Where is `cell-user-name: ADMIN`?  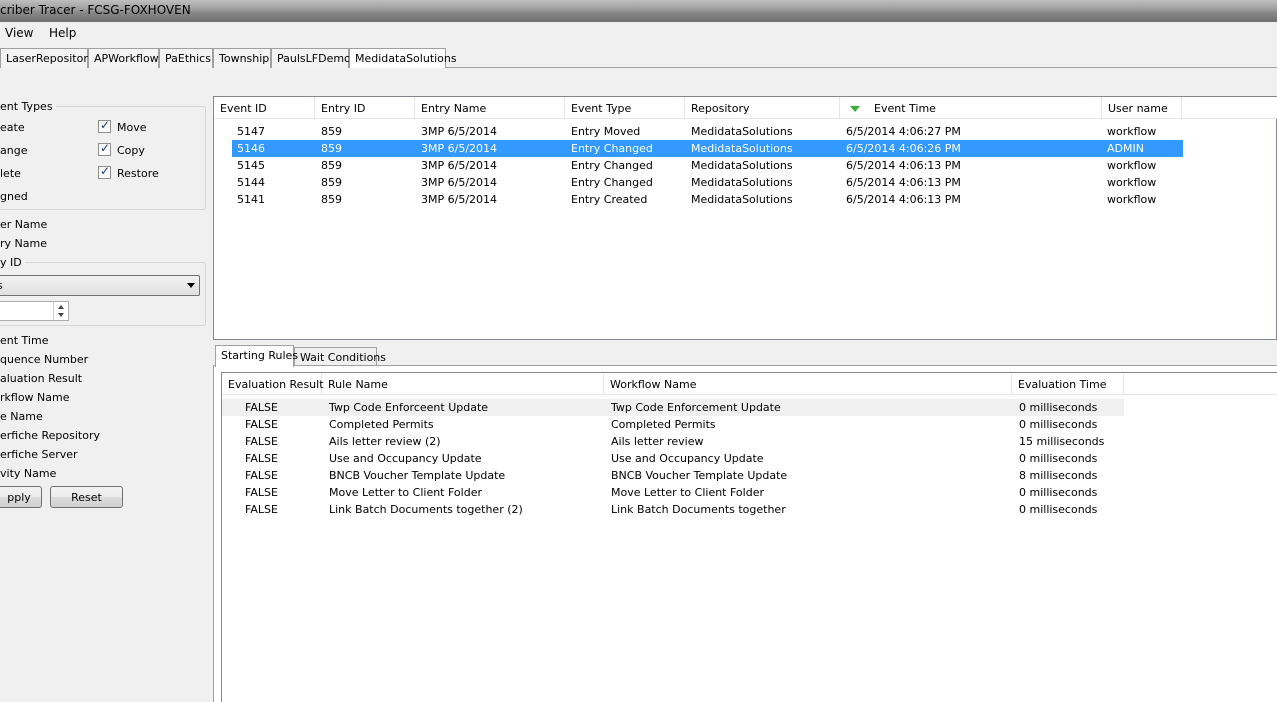 cell-user-name: ADMIN is located at coordinates (1125, 148).